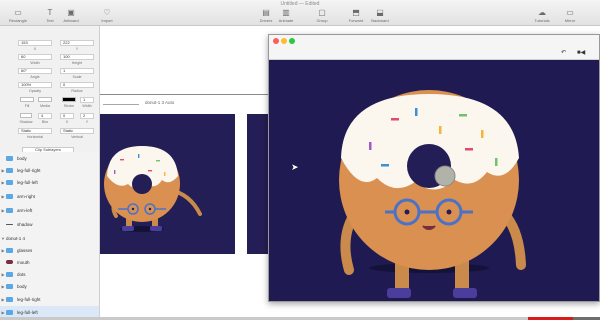  Describe the element at coordinates (71, 12) in the screenshot. I see `artboard-icon: ▣` at that location.